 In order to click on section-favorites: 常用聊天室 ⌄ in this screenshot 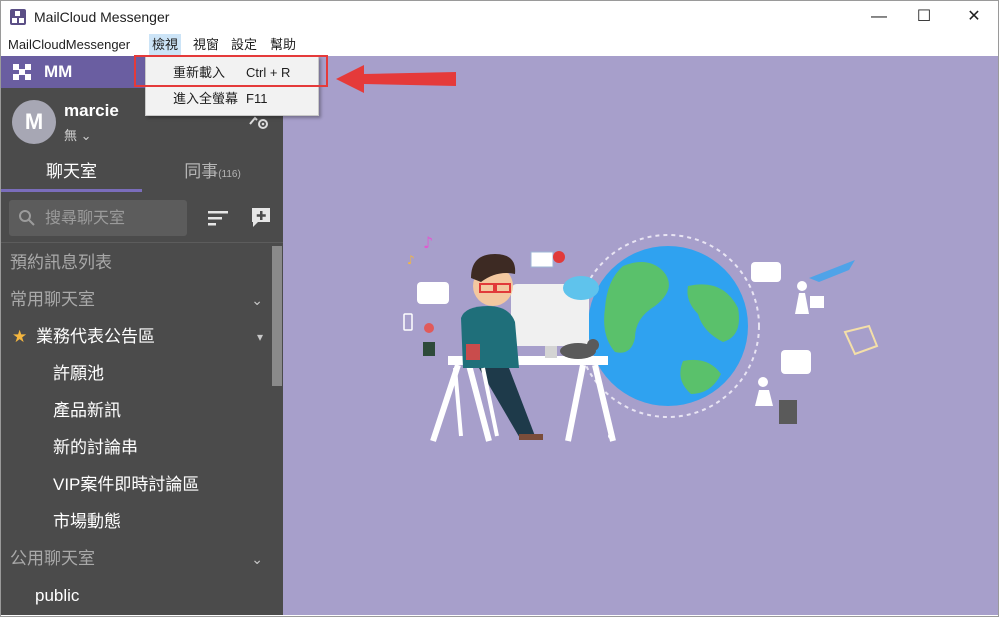, I will do `click(136, 300)`.